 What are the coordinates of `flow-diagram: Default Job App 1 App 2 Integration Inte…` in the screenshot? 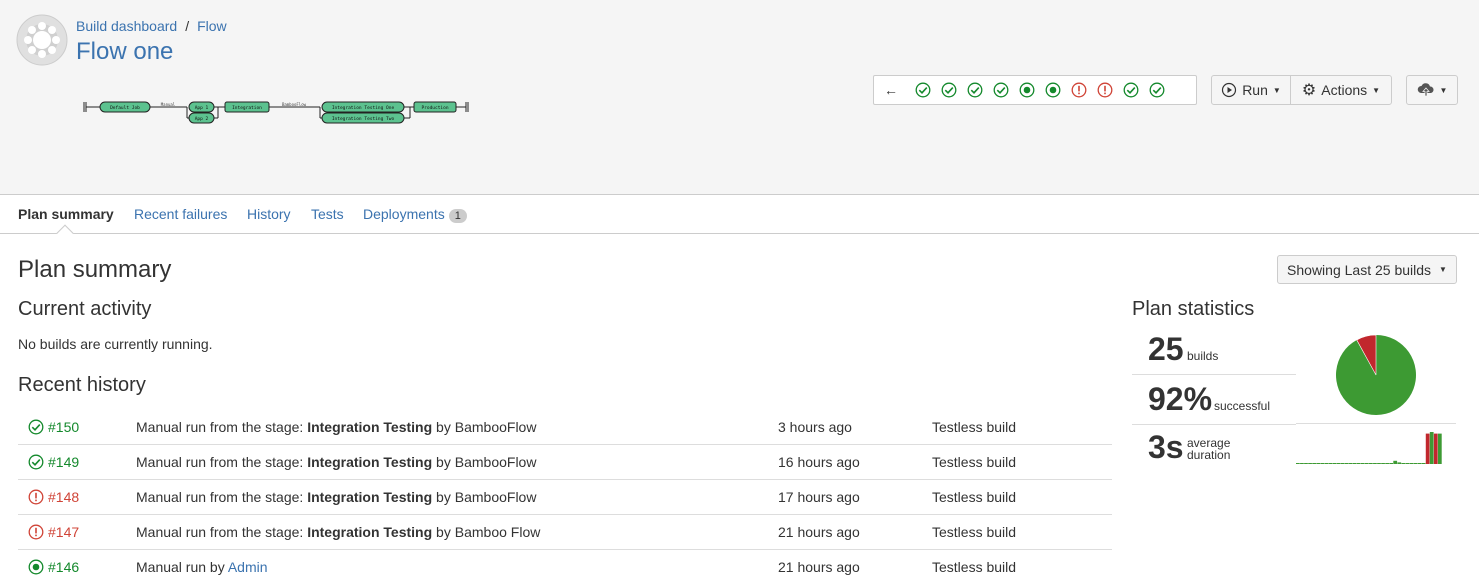 It's located at (278, 111).